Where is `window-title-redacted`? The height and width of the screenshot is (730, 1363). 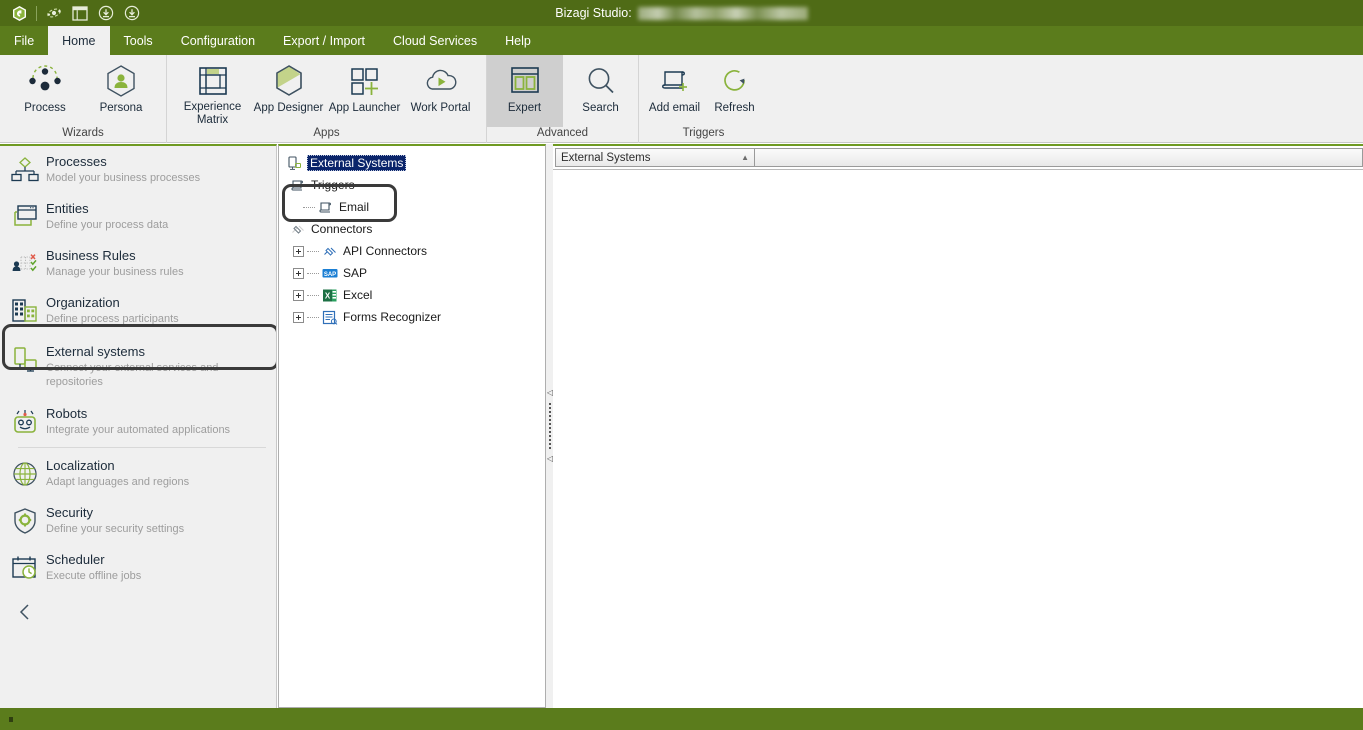
window-title-redacted is located at coordinates (722, 13).